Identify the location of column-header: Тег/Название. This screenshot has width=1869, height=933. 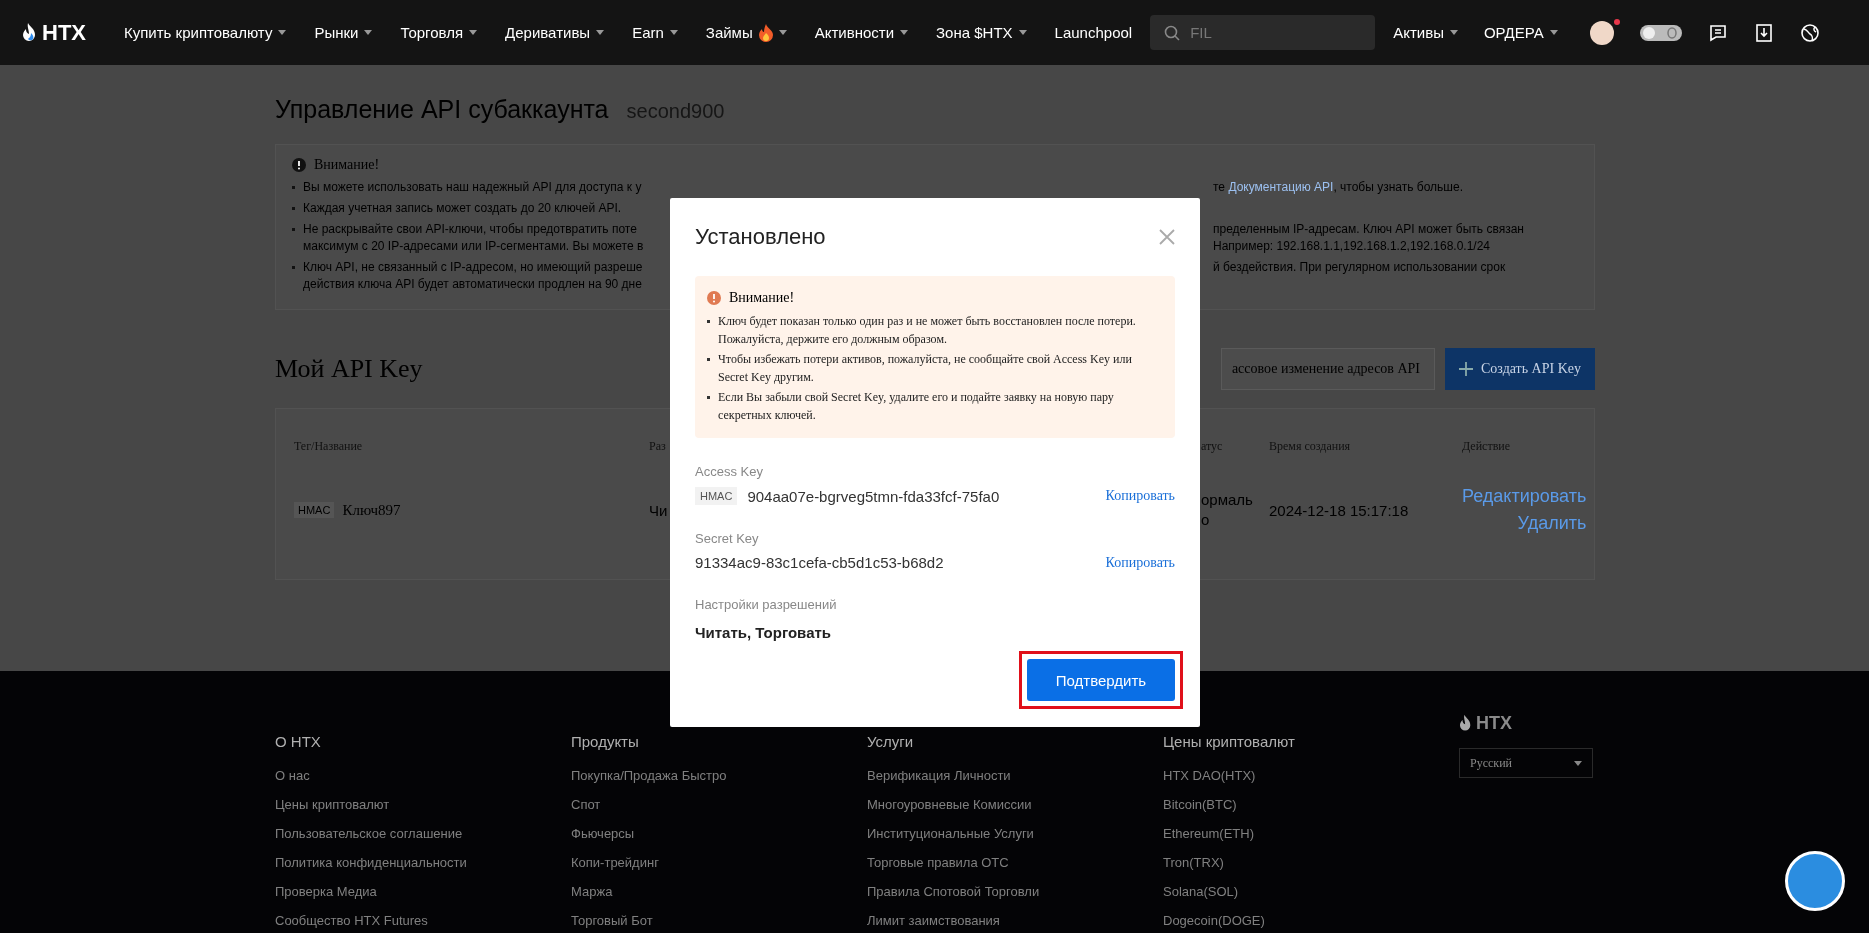
(329, 446).